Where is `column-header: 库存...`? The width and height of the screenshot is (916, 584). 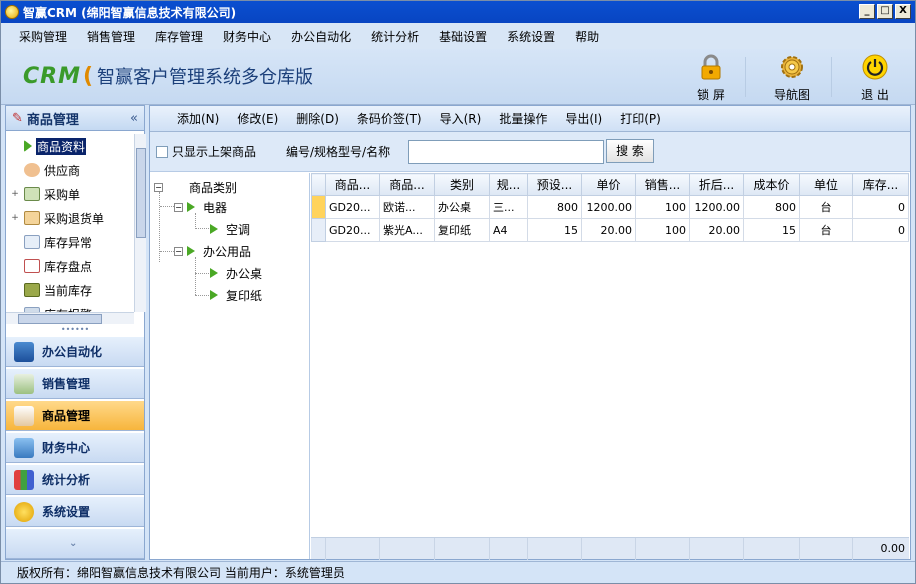
column-header: 库存... is located at coordinates (880, 184).